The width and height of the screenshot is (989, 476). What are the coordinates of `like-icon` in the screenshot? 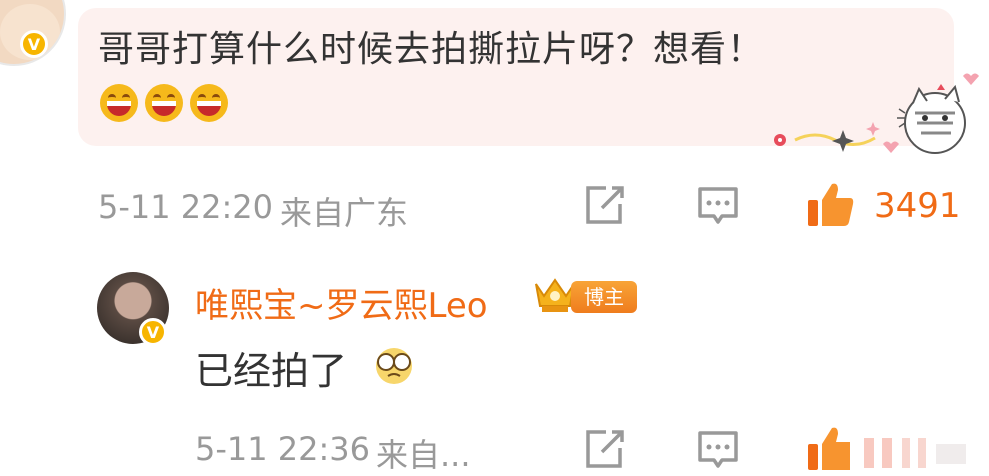 It's located at (831, 204).